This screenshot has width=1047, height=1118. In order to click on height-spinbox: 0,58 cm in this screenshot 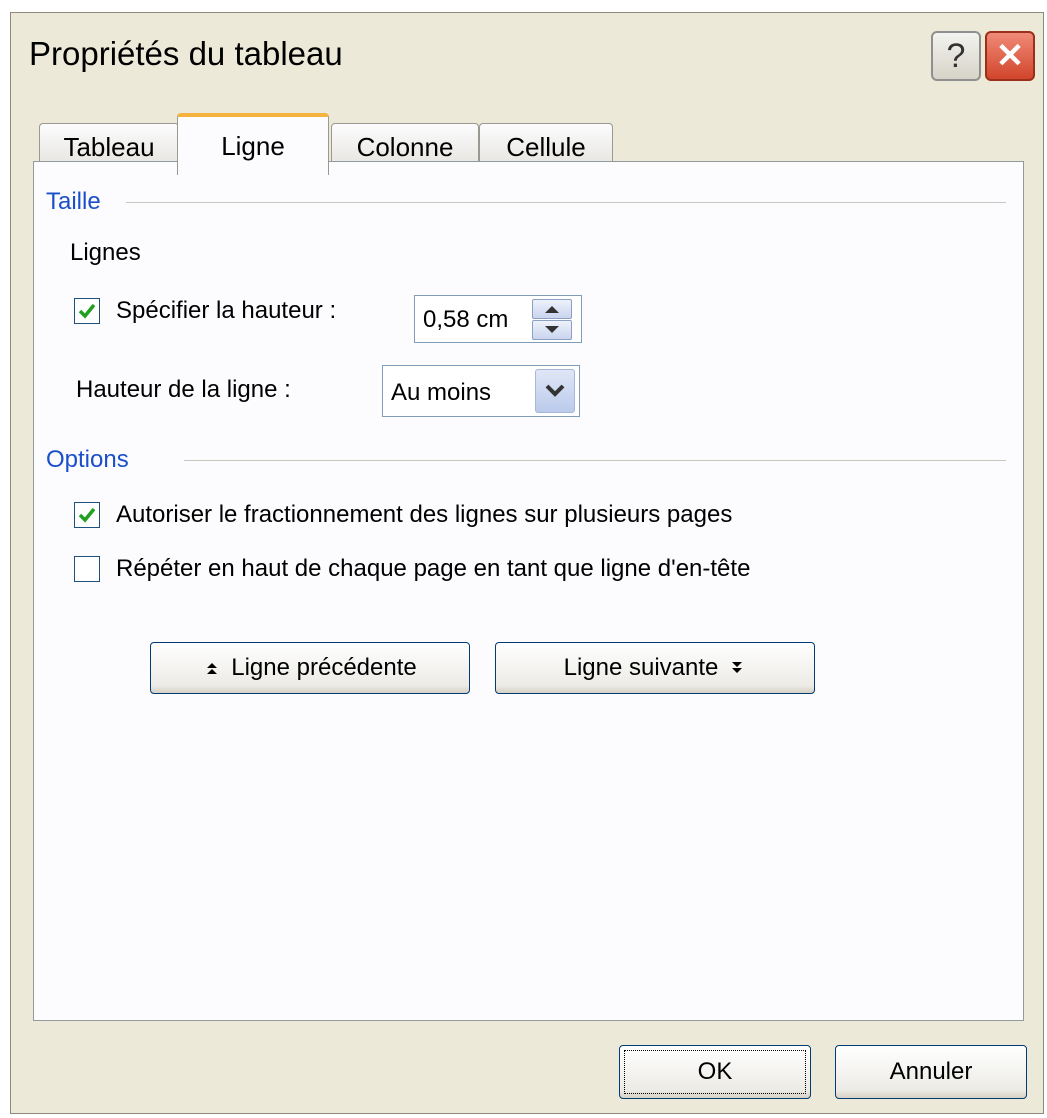, I will do `click(498, 319)`.